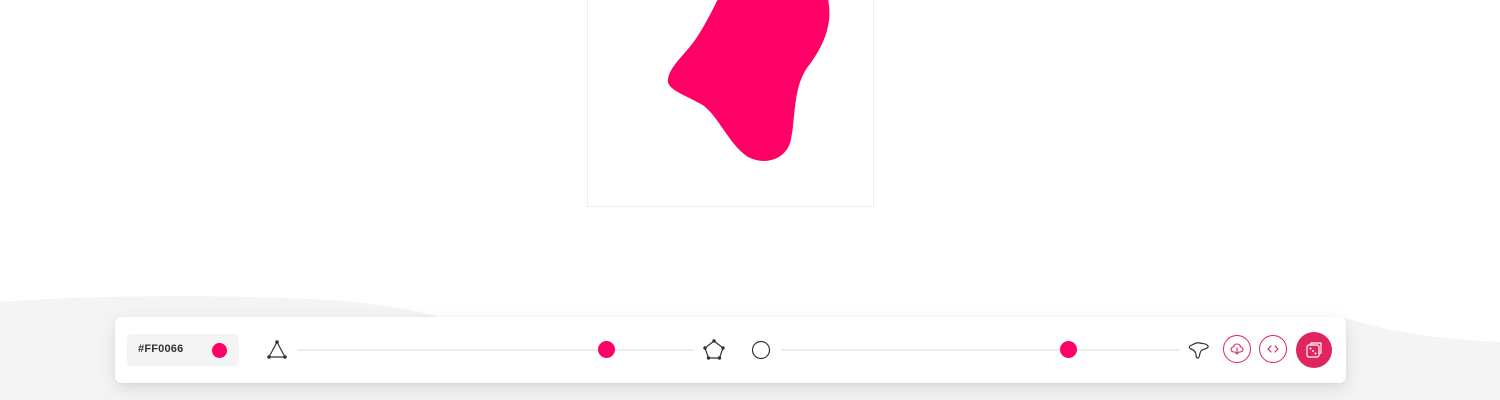  I want to click on blob-canvas, so click(730, 103).